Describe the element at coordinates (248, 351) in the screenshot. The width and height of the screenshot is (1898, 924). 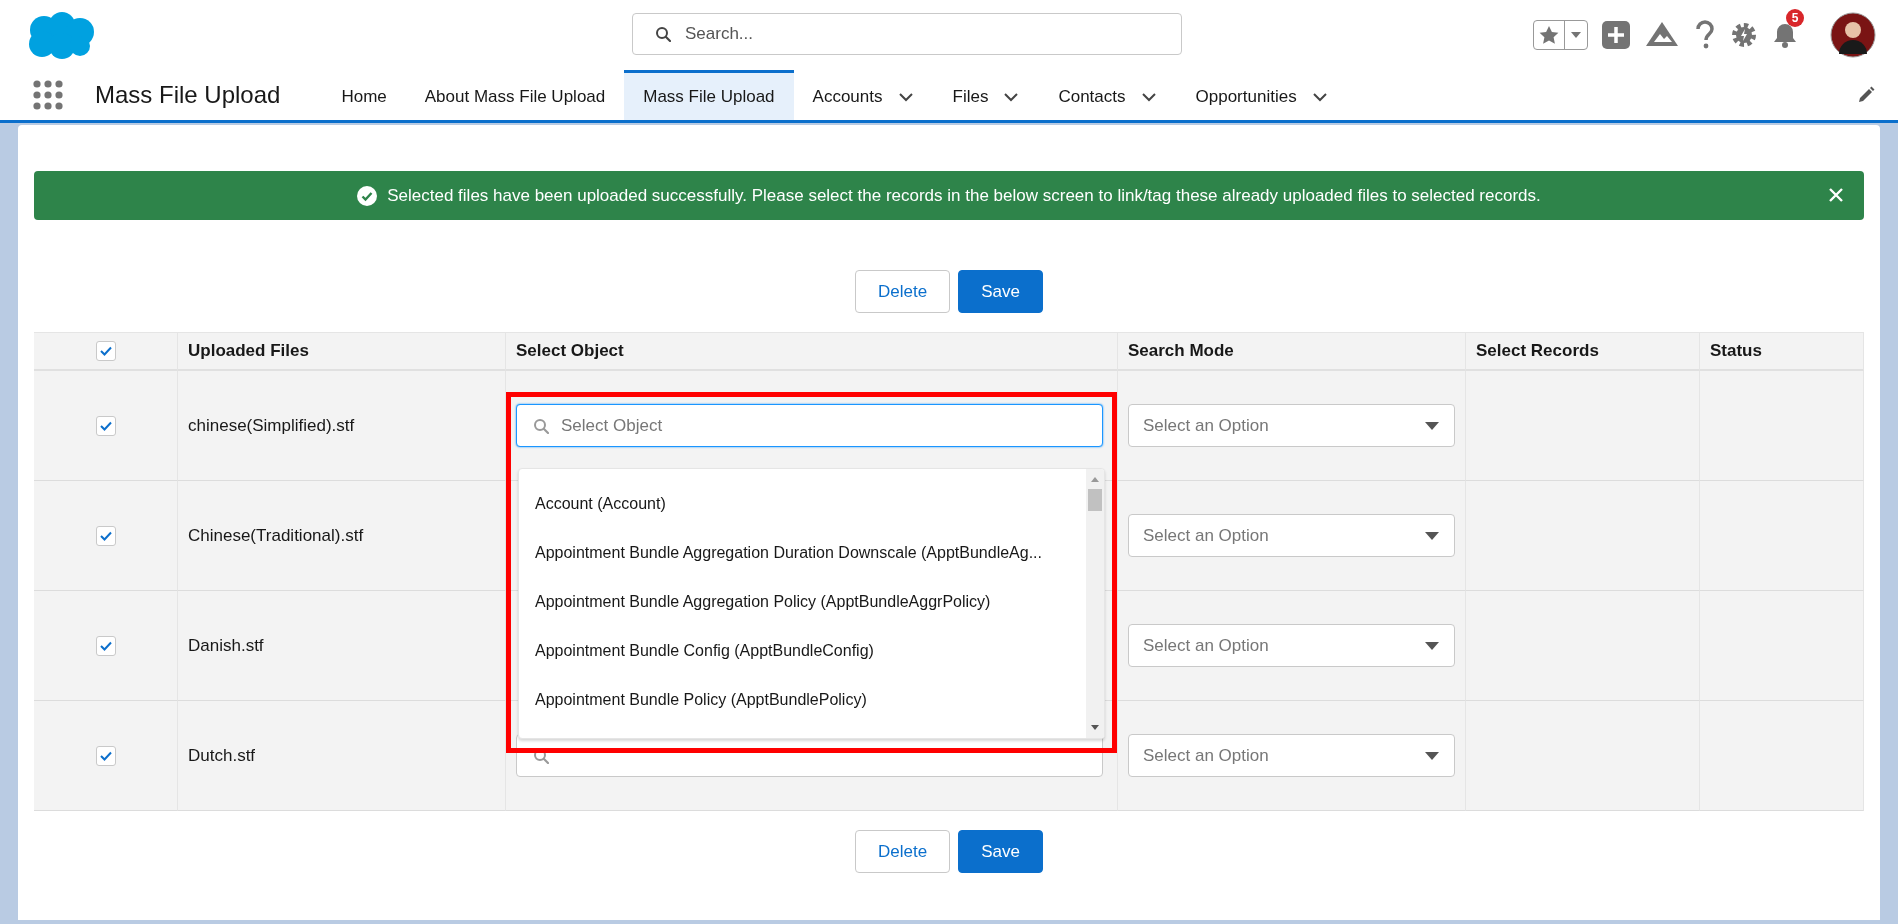
I see `column-header: Uploaded Files` at that location.